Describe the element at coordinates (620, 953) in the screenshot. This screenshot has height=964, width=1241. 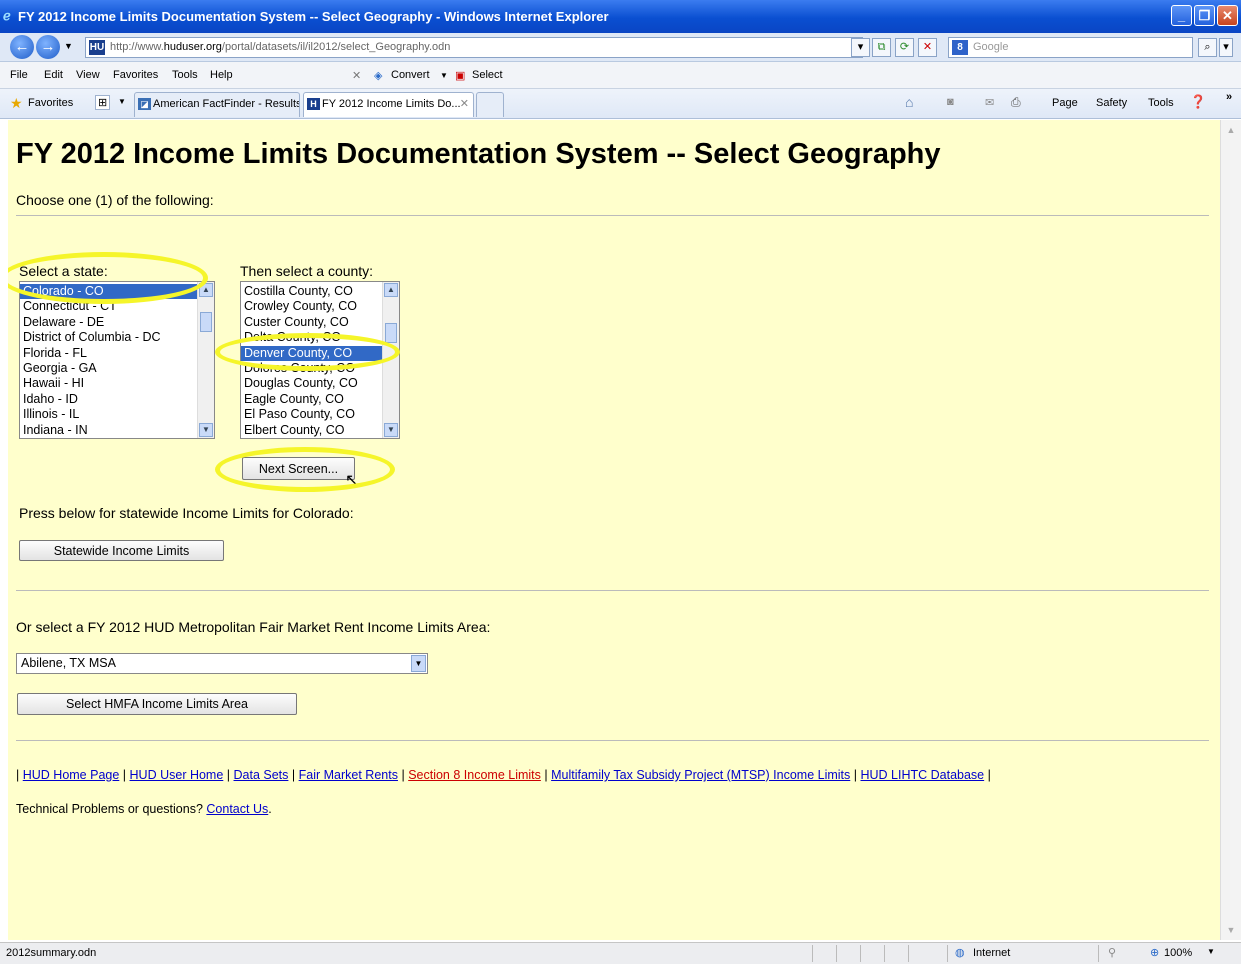
I see `status-bar: 2012summary.odn ◍ Internet ⚲ ⊕ 100% ▼` at that location.